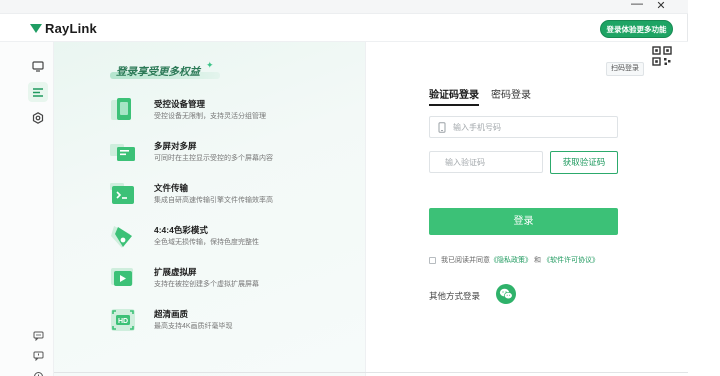  I want to click on close-button: ✕, so click(661, 6).